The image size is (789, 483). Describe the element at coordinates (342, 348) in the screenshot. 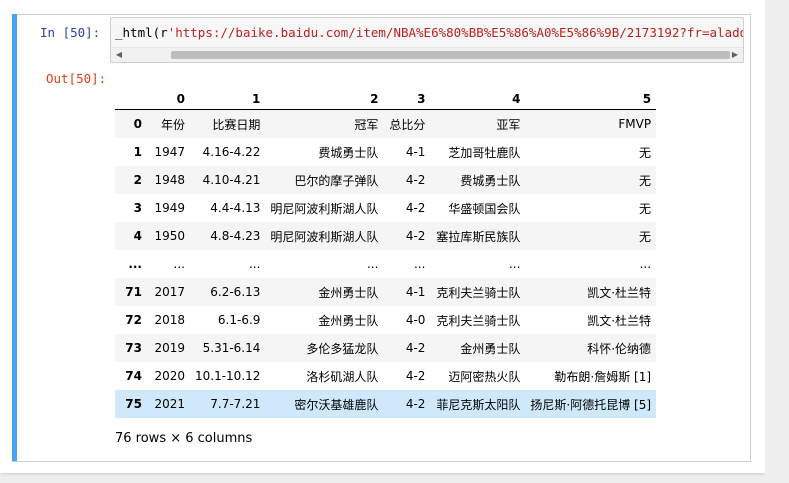

I see `table-cell: 多伦多猛龙队` at that location.